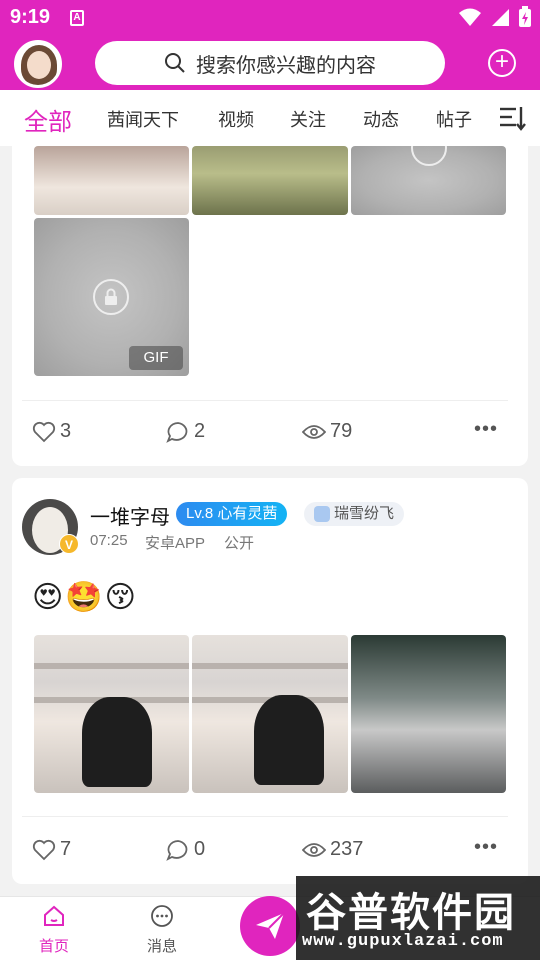 Image resolution: width=540 pixels, height=960 pixels. Describe the element at coordinates (308, 119) in the screenshot. I see `tab-follow: 关注` at that location.